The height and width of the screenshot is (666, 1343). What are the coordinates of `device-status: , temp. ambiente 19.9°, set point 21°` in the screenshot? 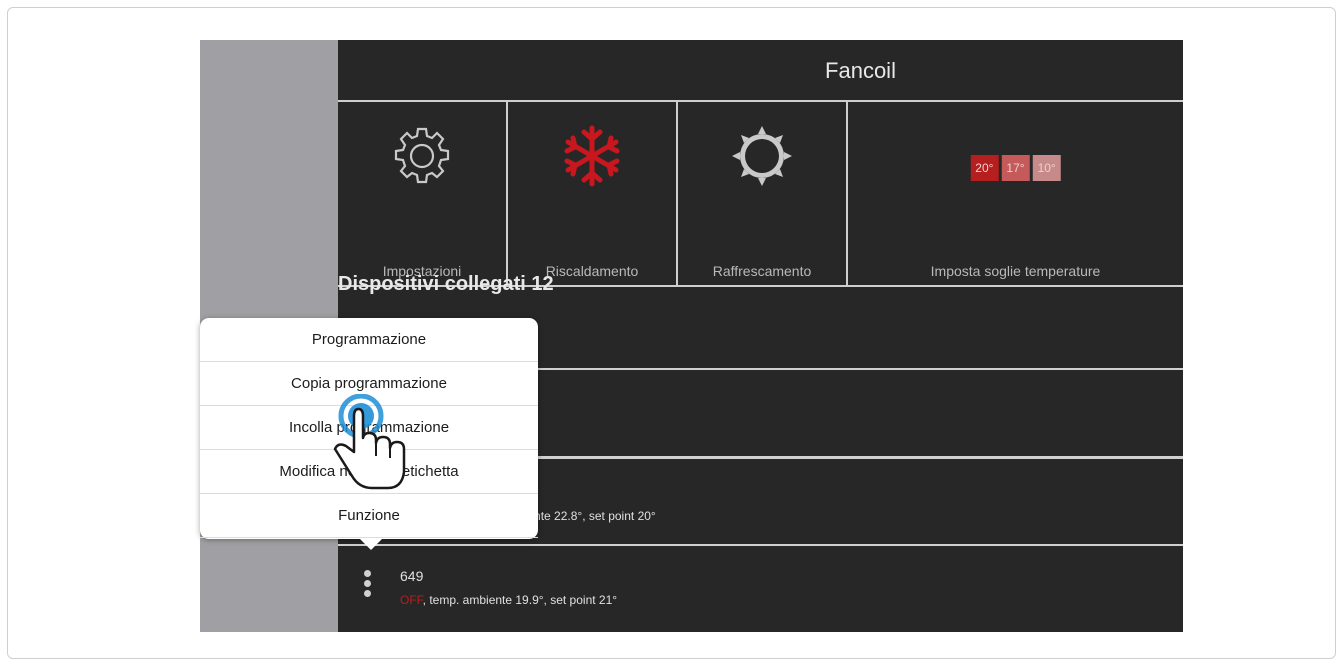 It's located at (520, 600).